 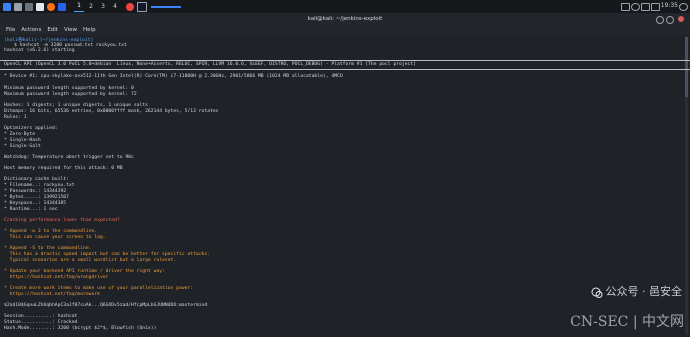 I want to click on output-line: Dictionary cache built:, so click(x=36, y=179).